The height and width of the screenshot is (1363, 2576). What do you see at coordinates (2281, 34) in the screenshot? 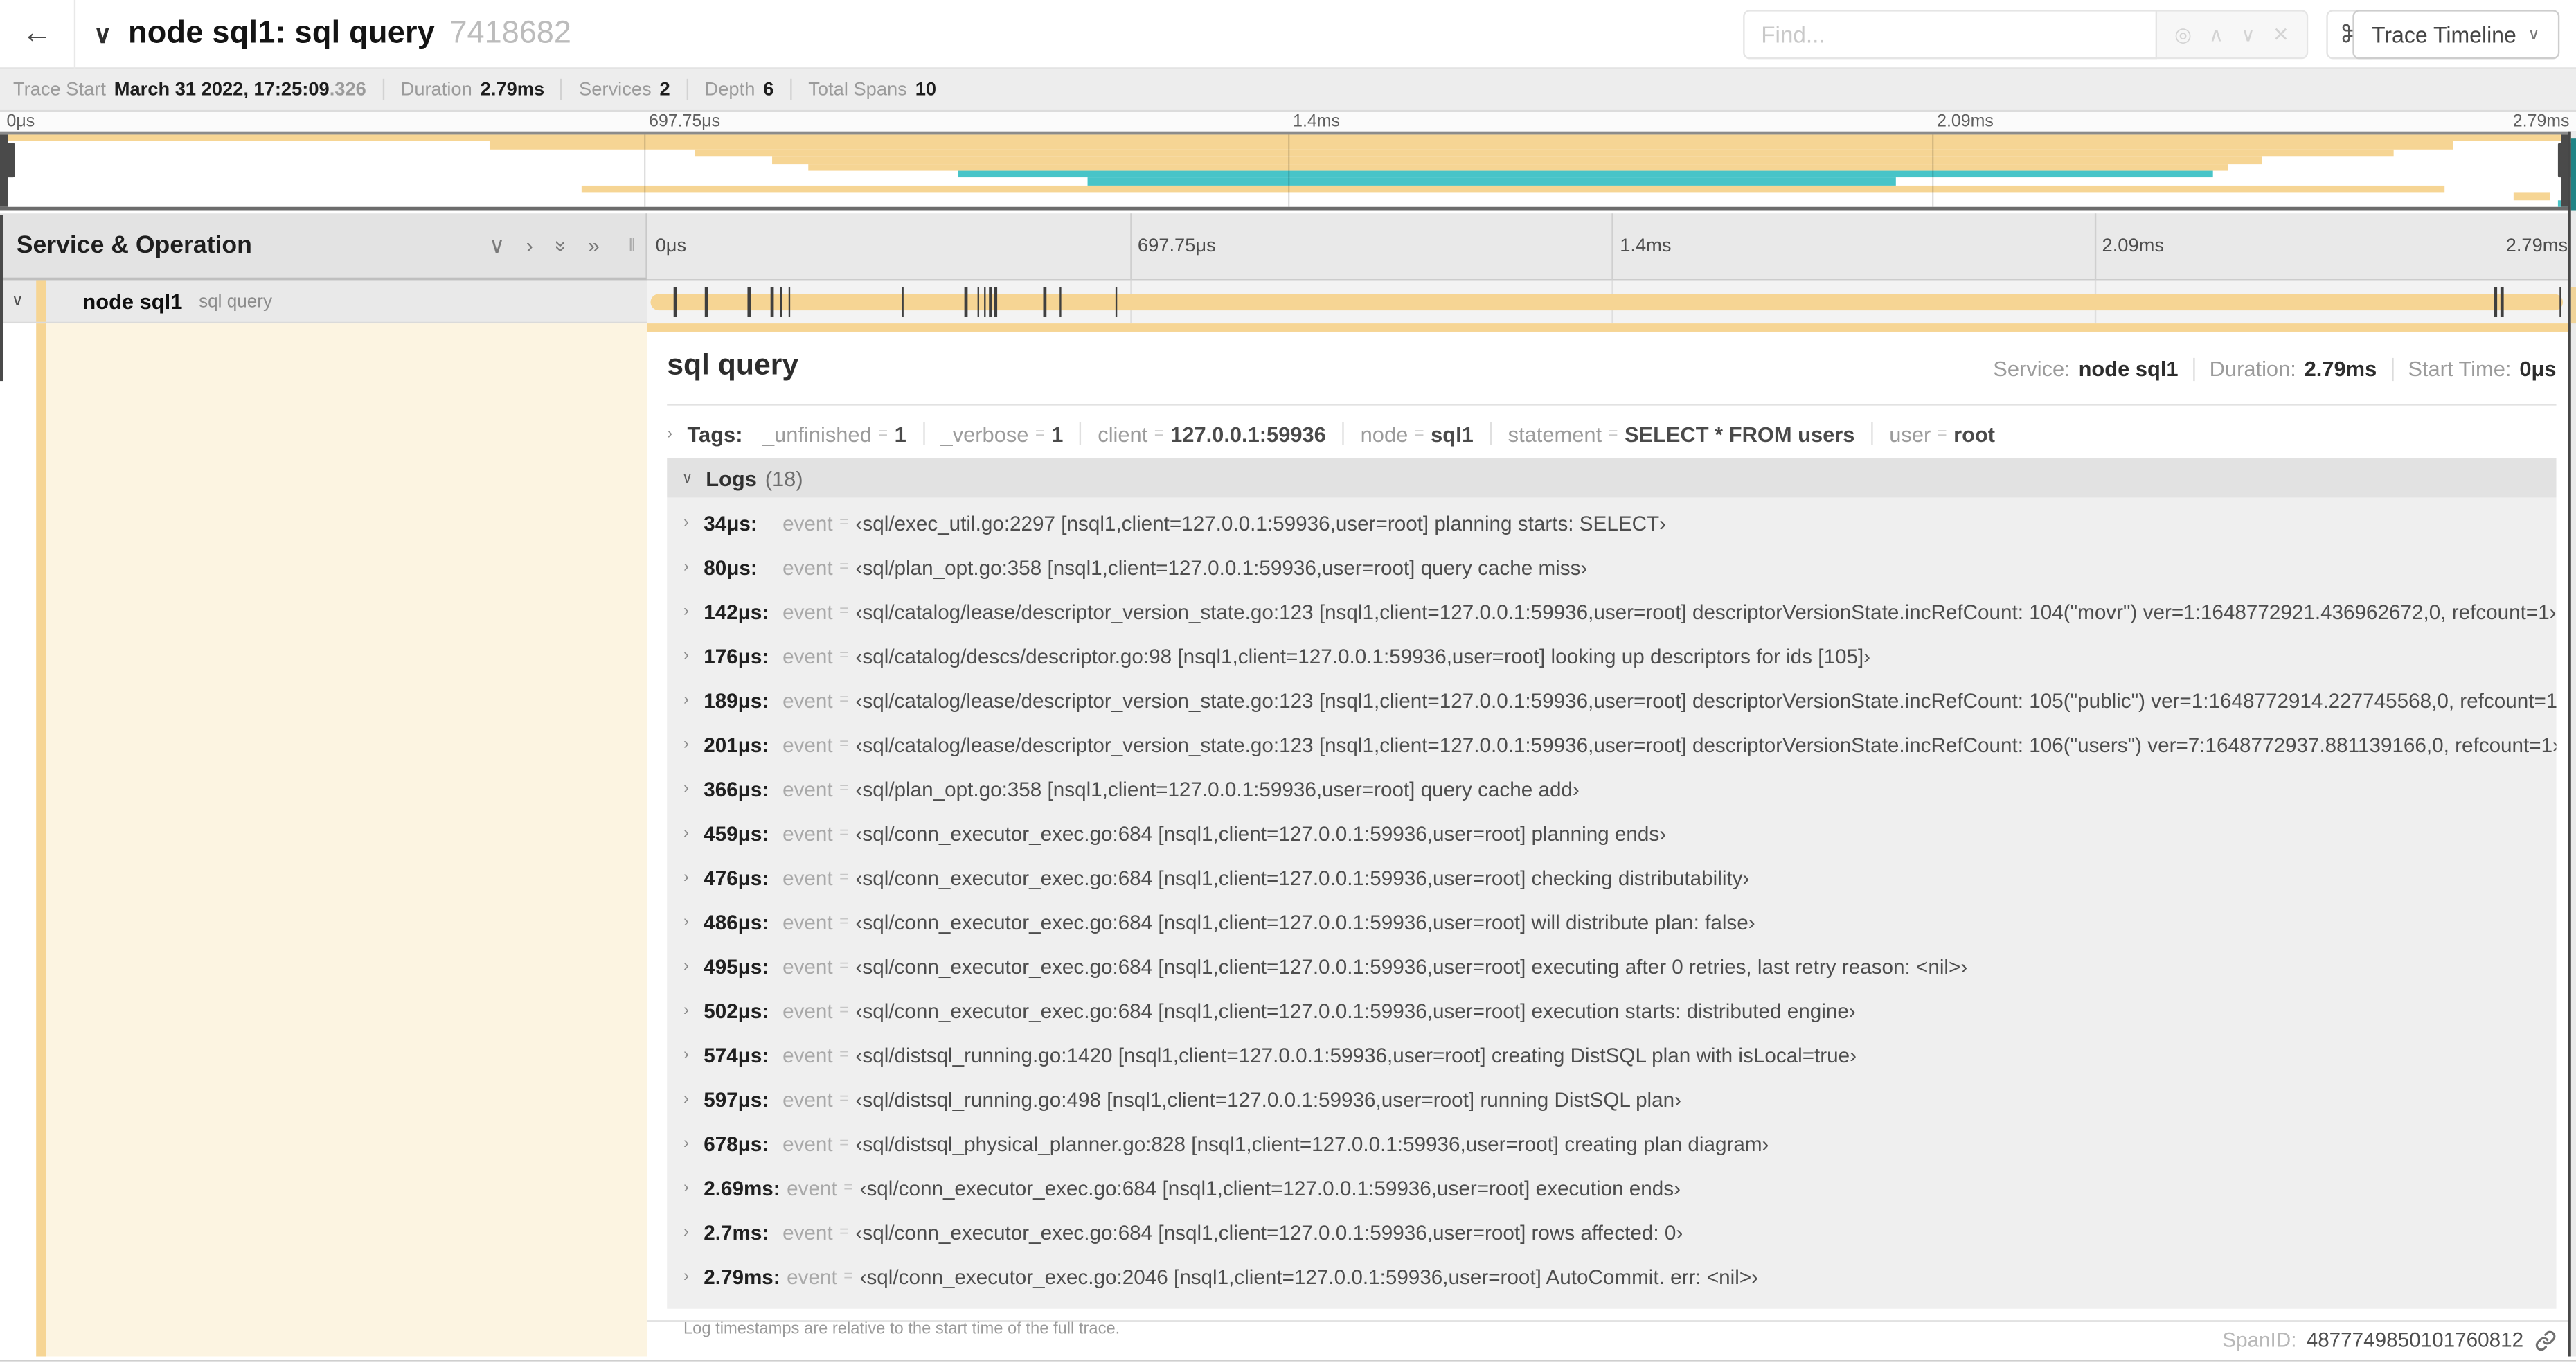
I see `clear-search-icon: ✕` at bounding box center [2281, 34].